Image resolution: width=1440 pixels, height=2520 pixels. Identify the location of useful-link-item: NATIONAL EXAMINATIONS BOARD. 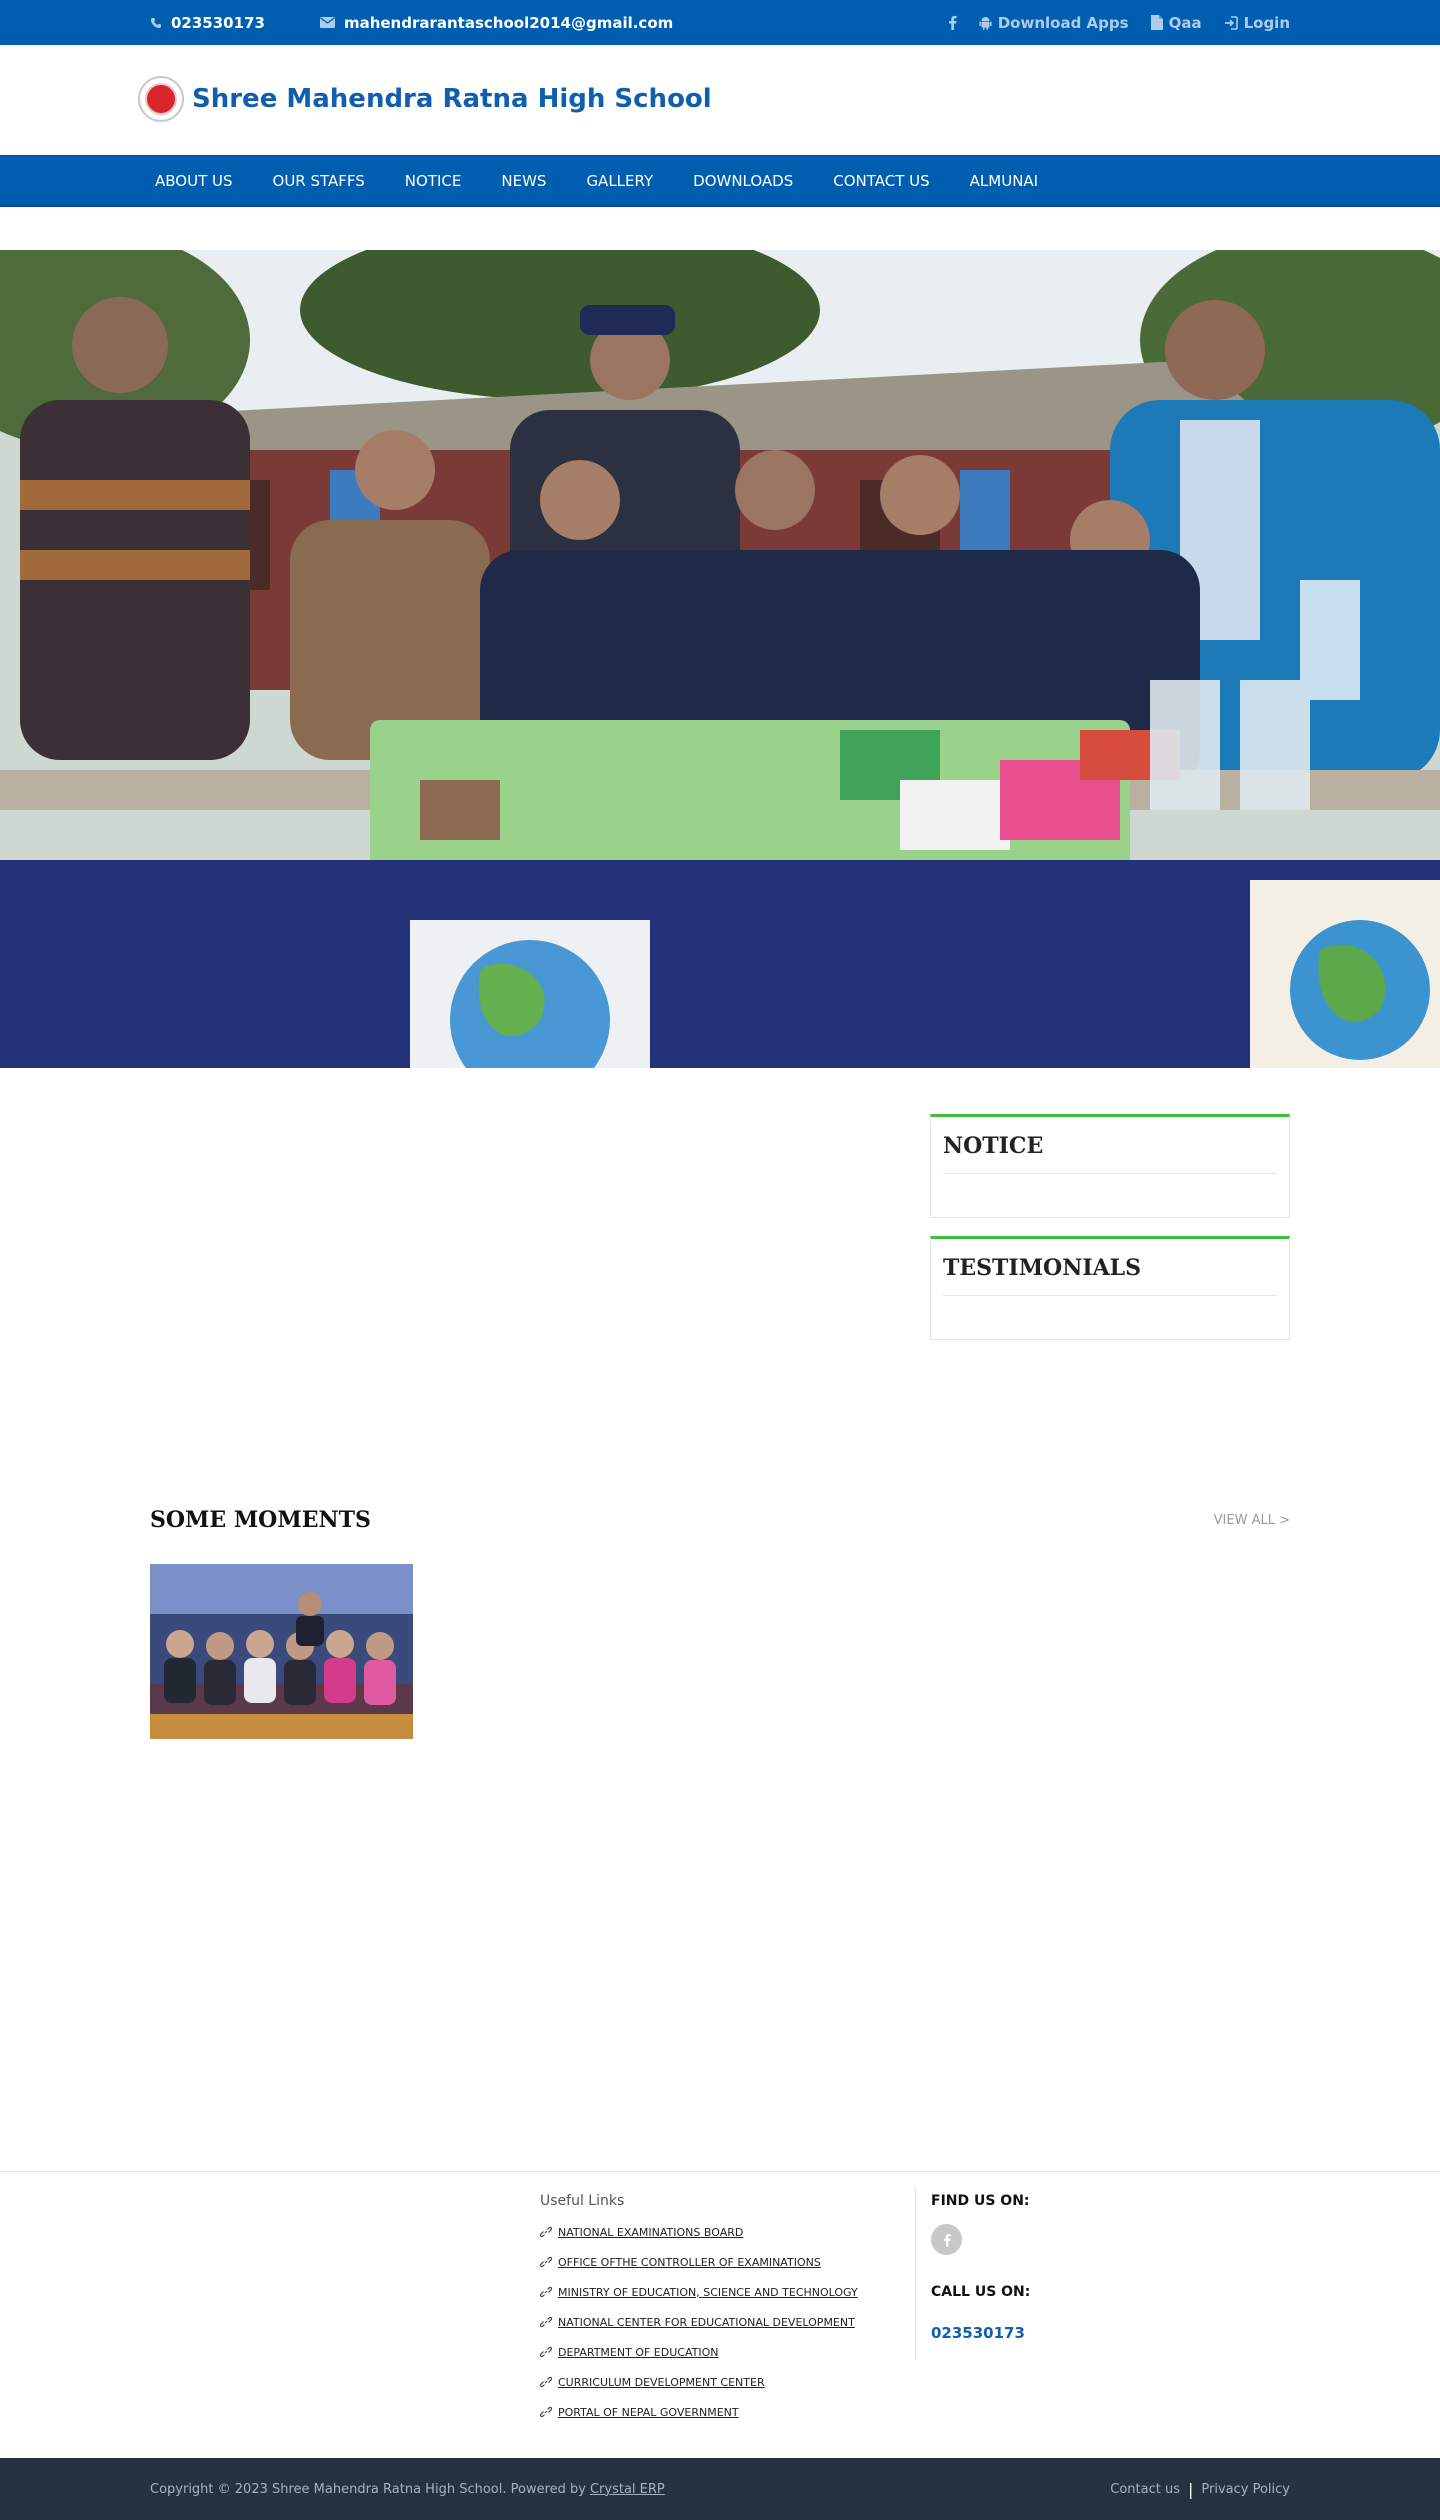
(699, 2232).